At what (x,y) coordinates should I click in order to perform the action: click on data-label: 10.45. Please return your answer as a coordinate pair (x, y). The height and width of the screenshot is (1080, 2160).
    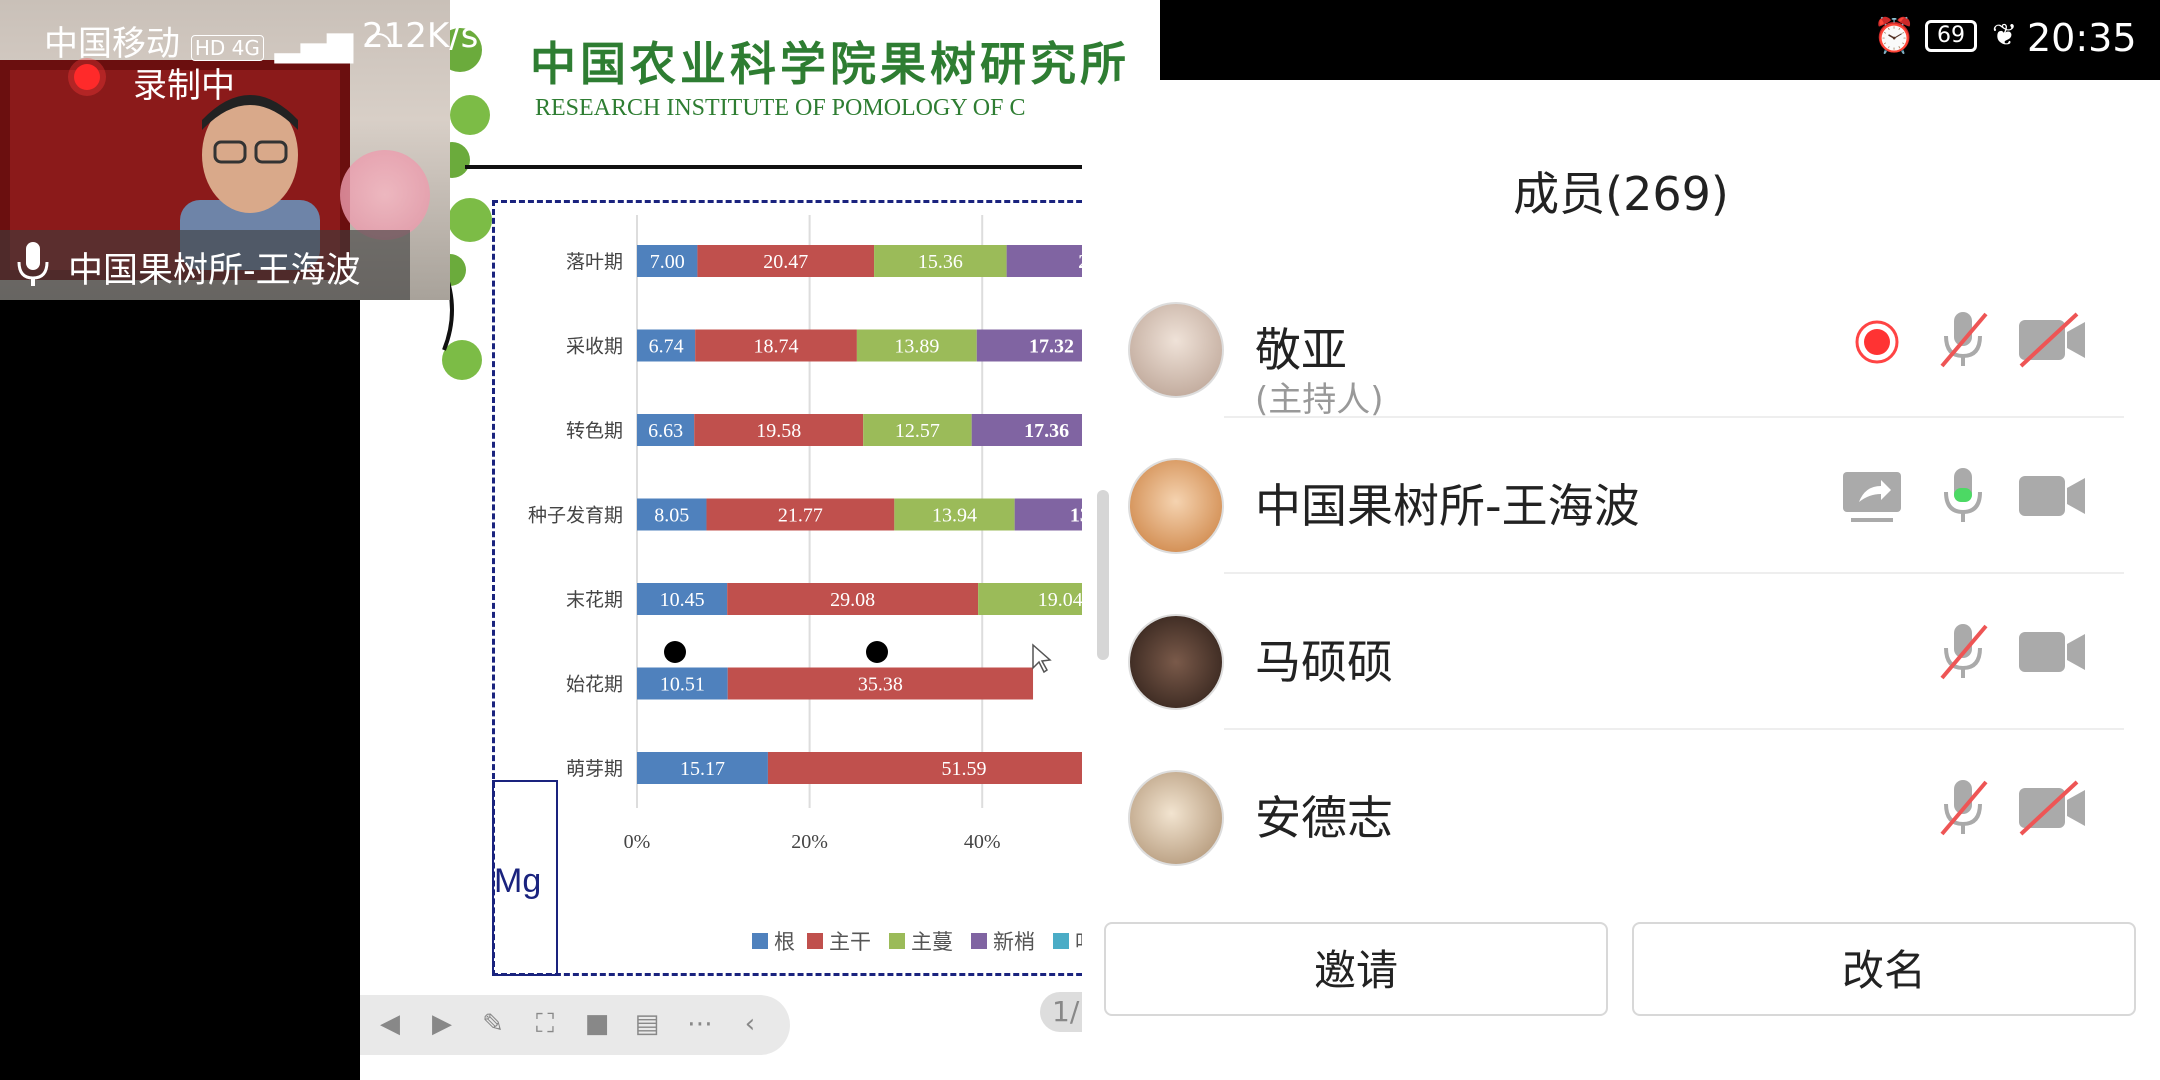
    Looking at the image, I should click on (682, 600).